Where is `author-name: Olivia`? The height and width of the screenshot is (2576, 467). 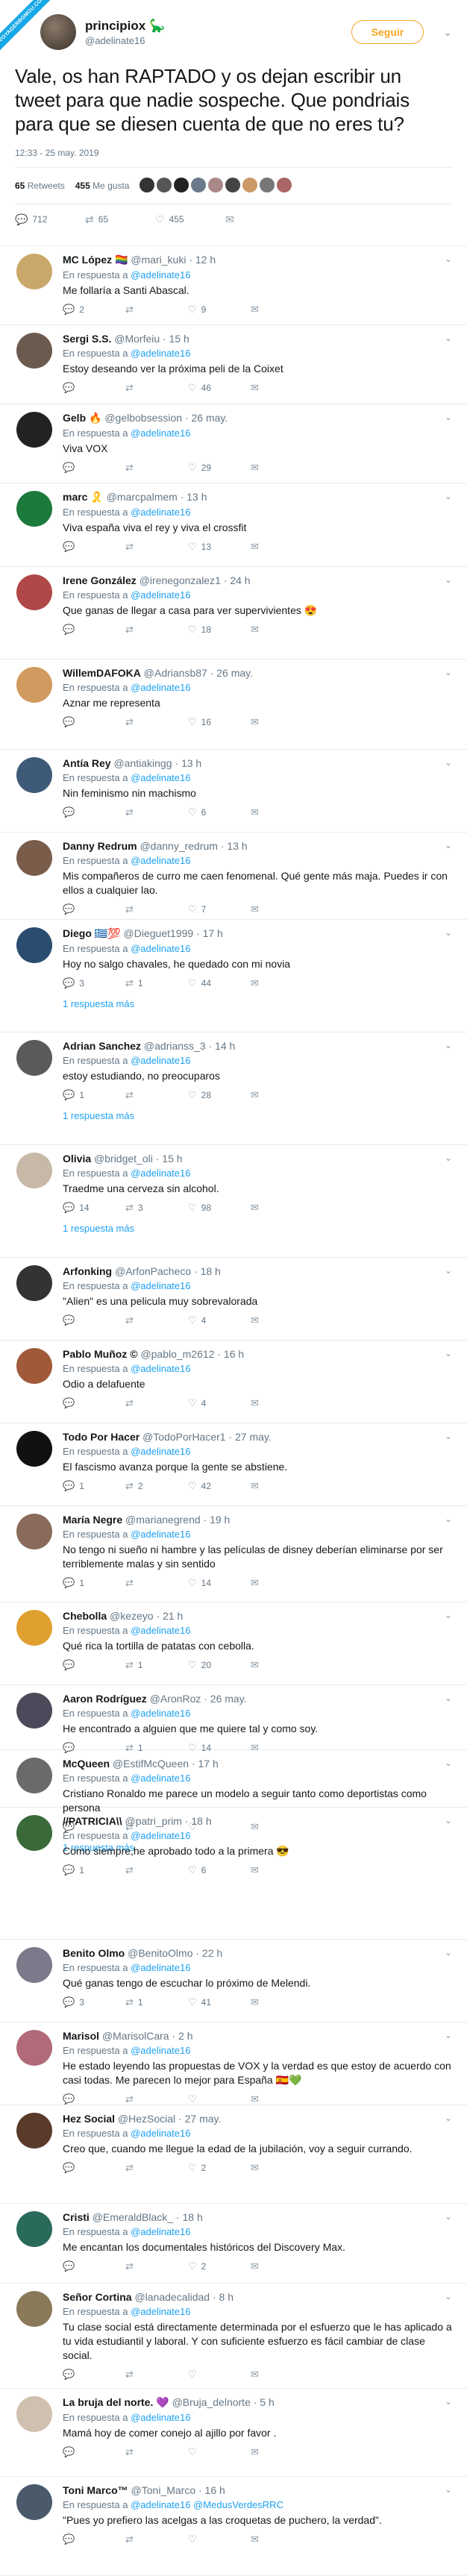 author-name: Olivia is located at coordinates (77, 1159).